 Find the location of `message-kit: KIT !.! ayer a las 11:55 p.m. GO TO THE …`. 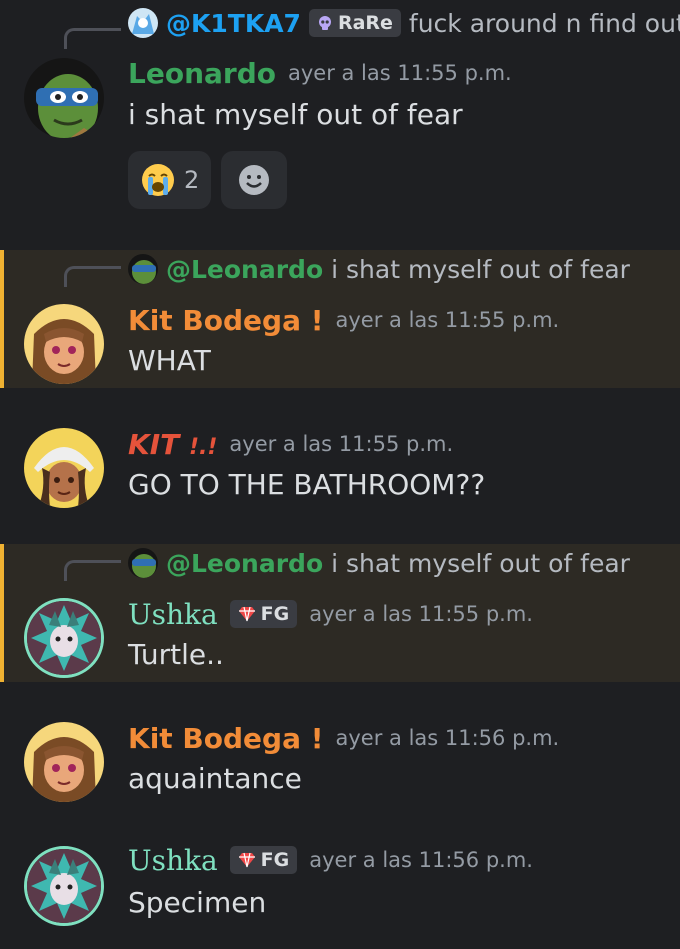

message-kit: KIT !.! ayer a las 11:55 p.m. GO TO THE … is located at coordinates (340, 465).